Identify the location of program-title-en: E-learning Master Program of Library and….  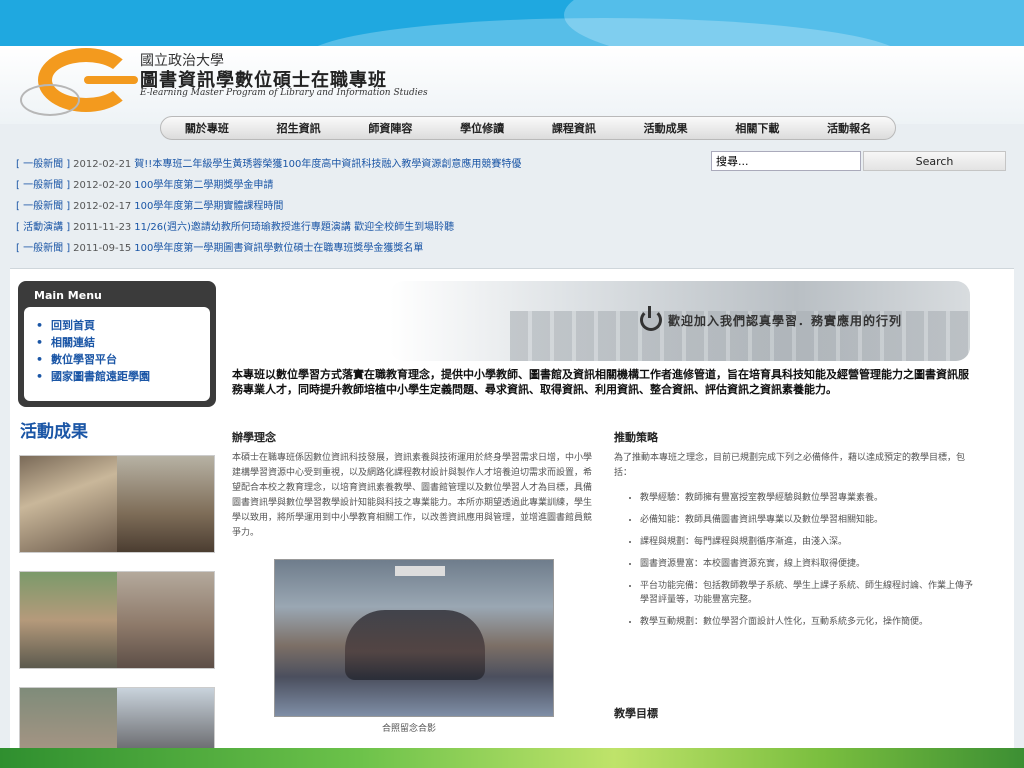
(284, 93).